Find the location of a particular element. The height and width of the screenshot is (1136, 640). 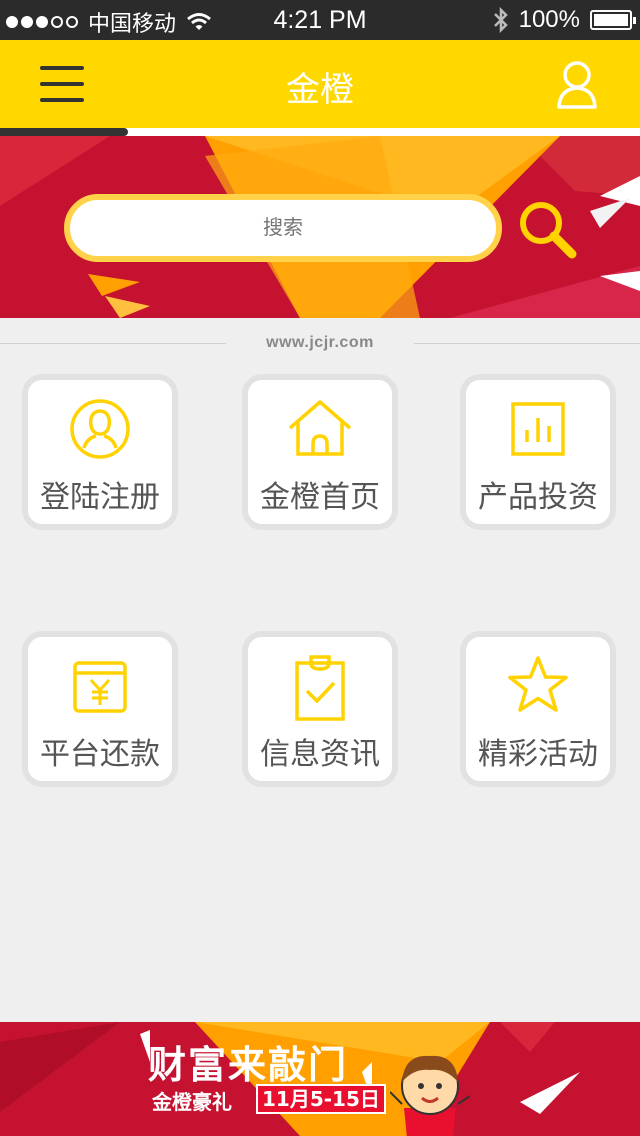

bar-chart-icon is located at coordinates (538, 429).